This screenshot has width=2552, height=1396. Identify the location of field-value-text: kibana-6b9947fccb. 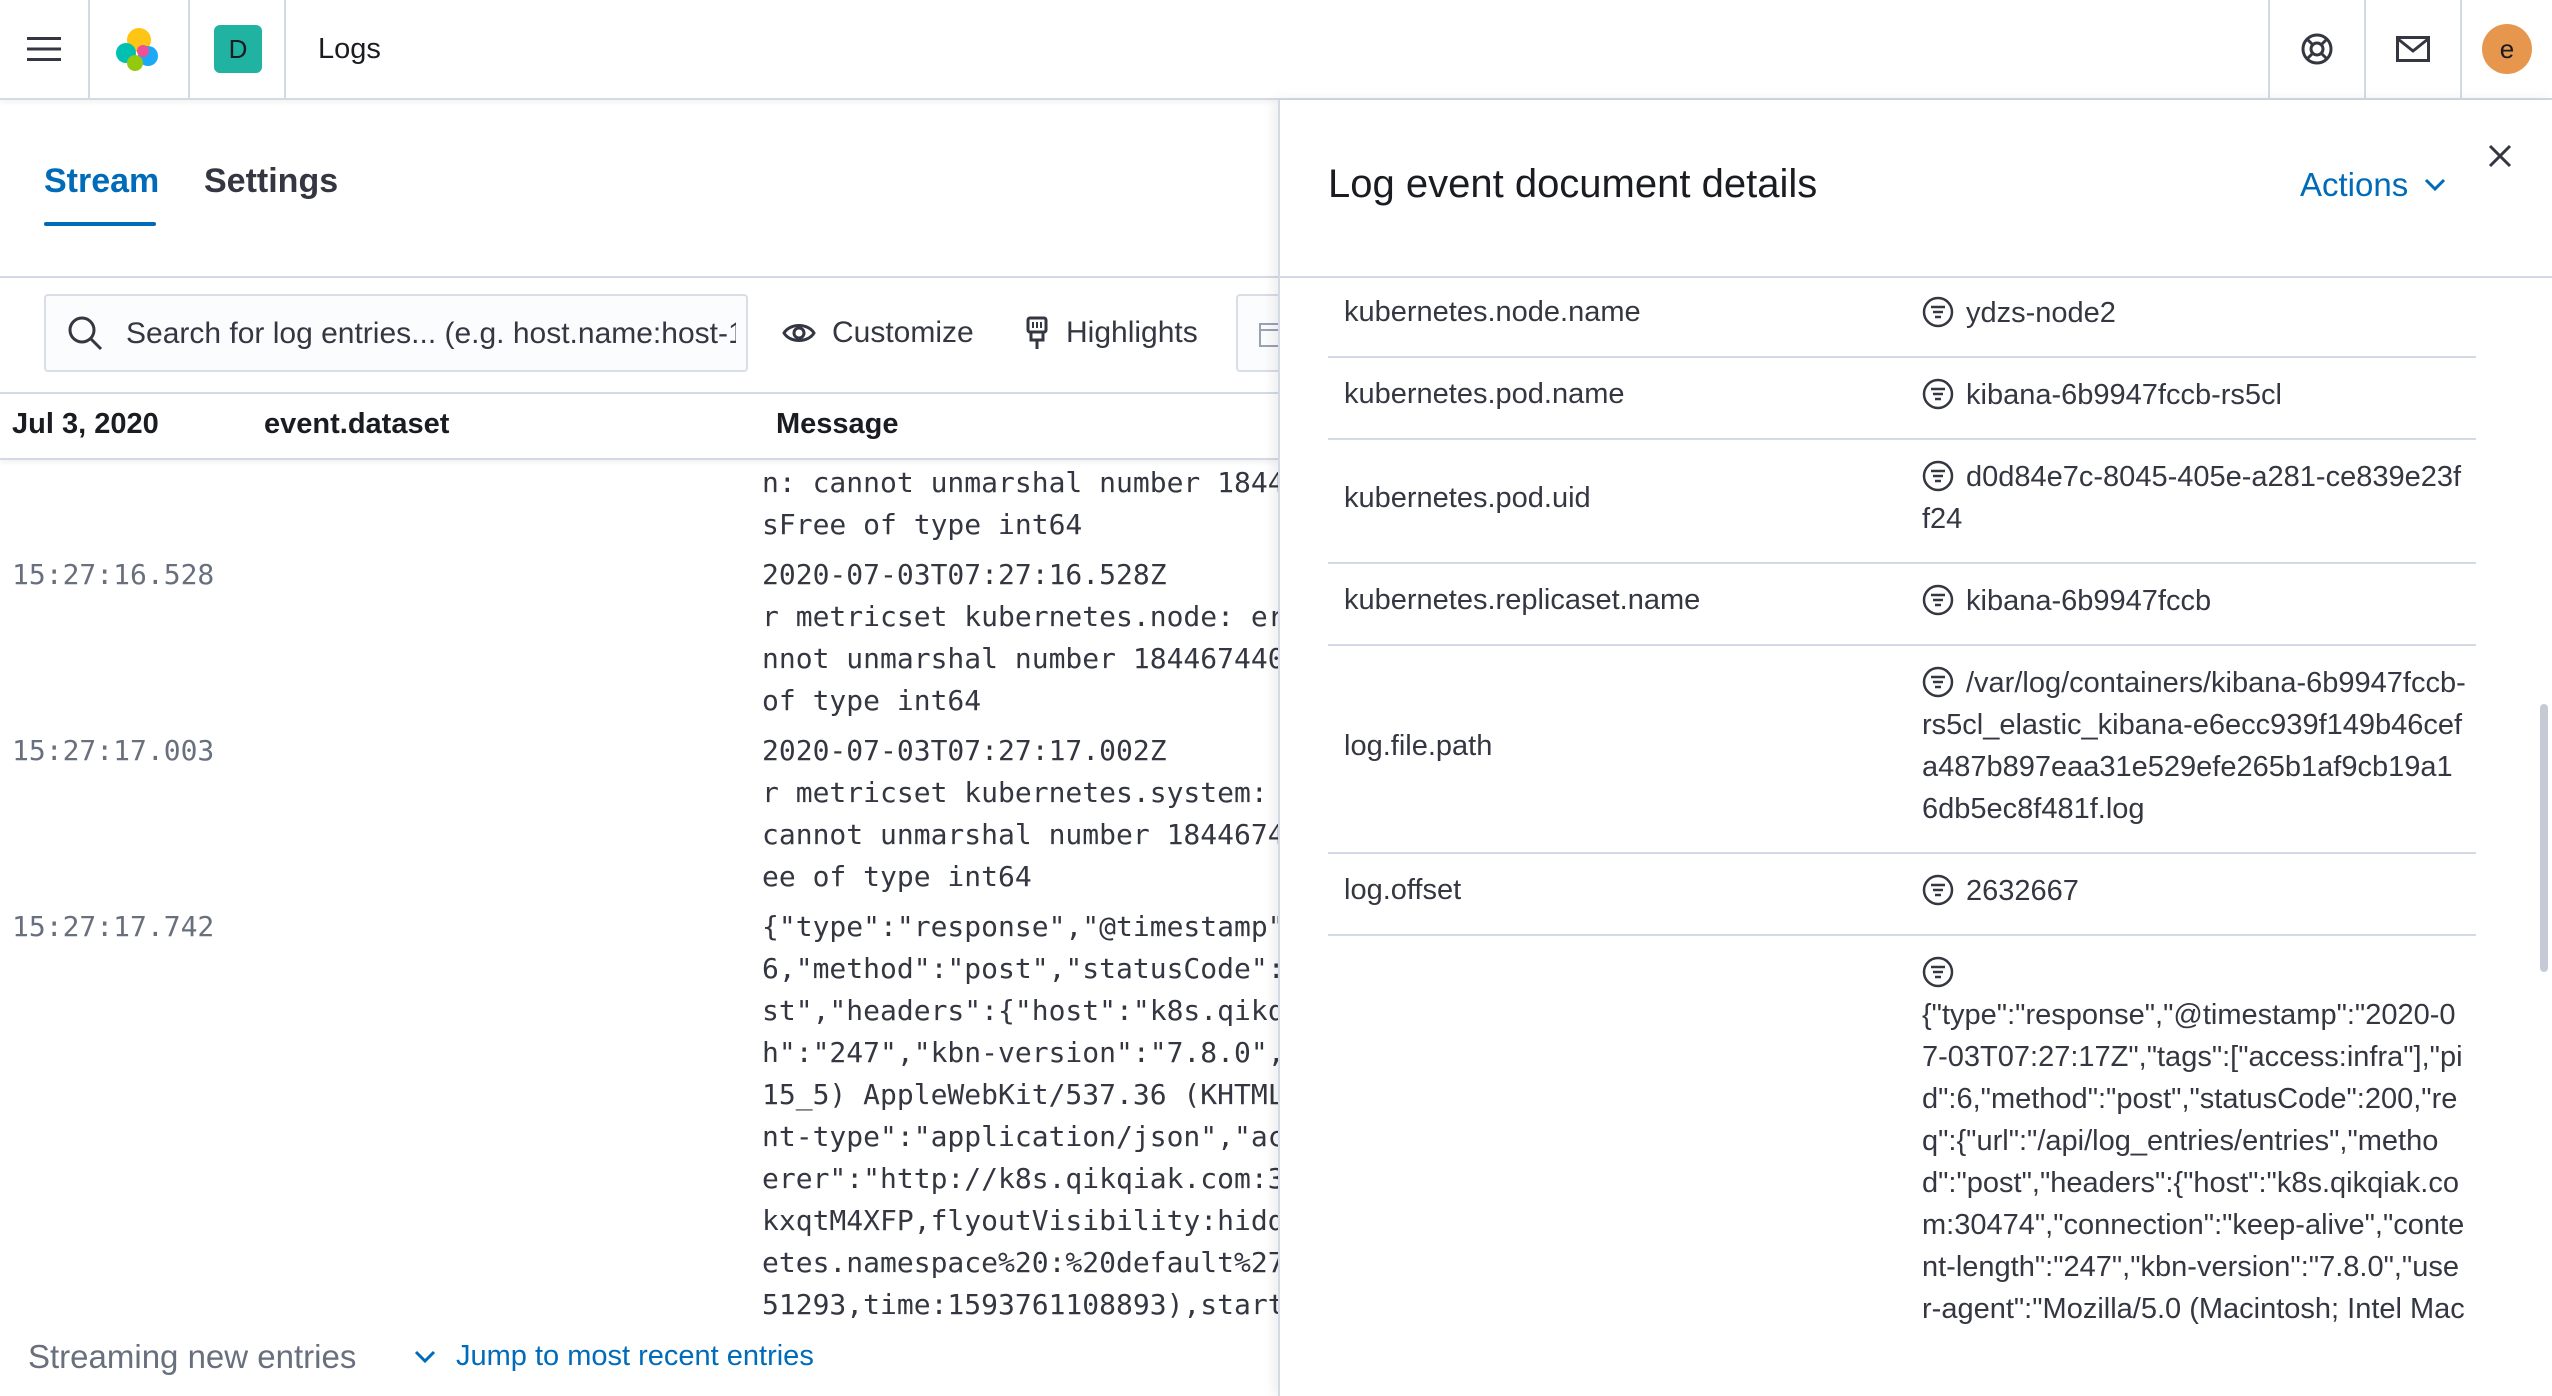
(2089, 601).